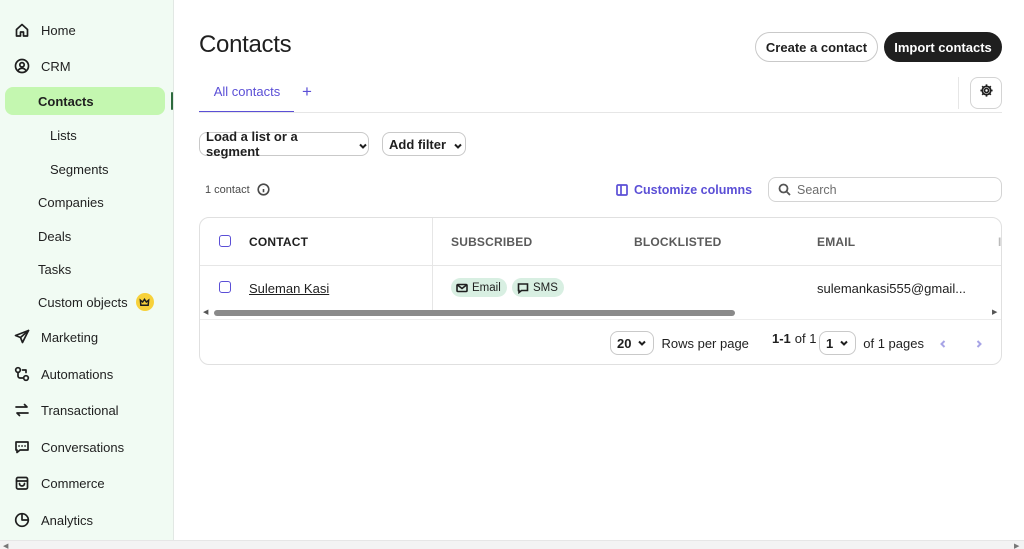 Image resolution: width=1024 pixels, height=549 pixels. What do you see at coordinates (55, 269) in the screenshot?
I see `sidebar-item-label: Tasks` at bounding box center [55, 269].